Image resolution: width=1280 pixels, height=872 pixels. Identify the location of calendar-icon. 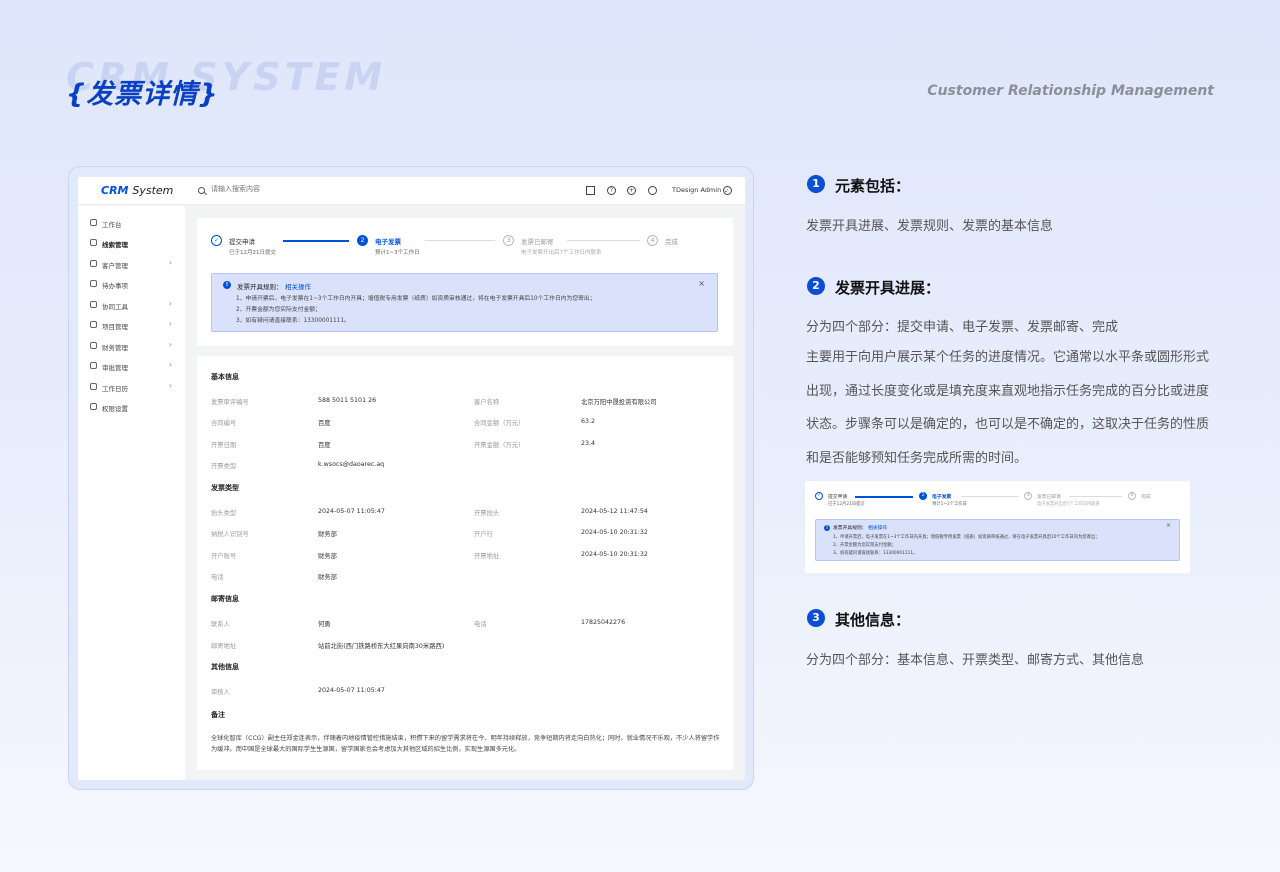
(93, 386).